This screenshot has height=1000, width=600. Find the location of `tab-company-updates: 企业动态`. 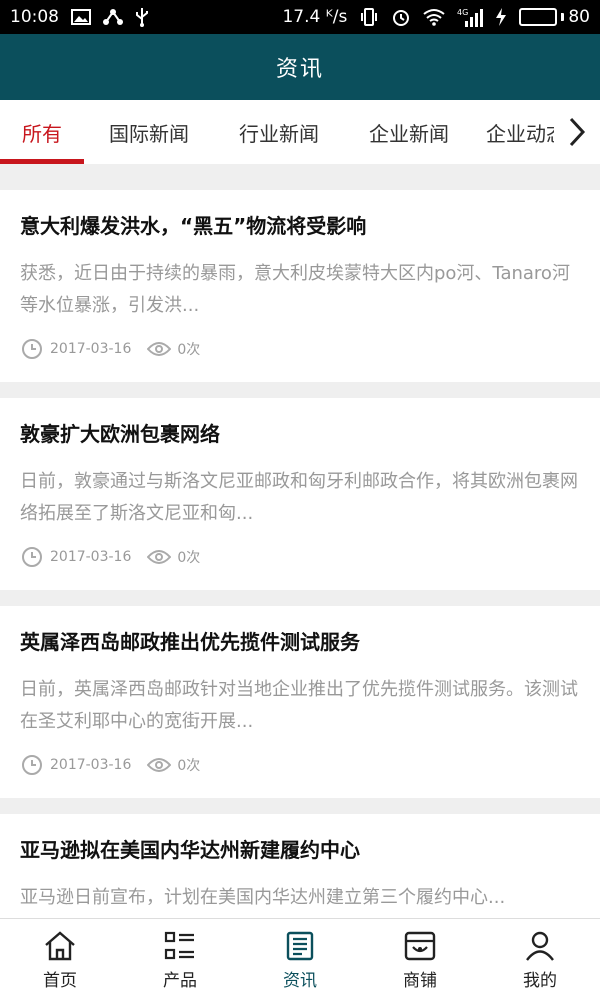

tab-company-updates: 企业动态 is located at coordinates (514, 132).